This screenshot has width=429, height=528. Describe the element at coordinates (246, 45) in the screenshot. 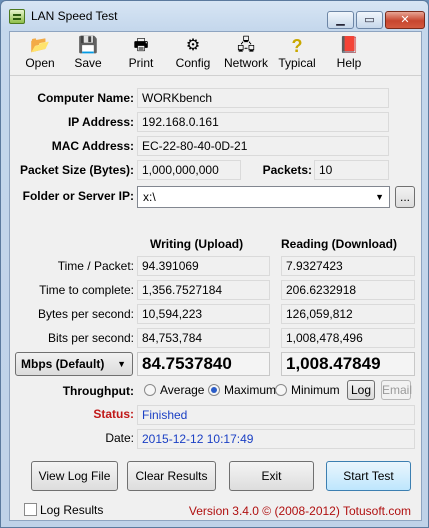

I see `network-icon: 🖧` at that location.